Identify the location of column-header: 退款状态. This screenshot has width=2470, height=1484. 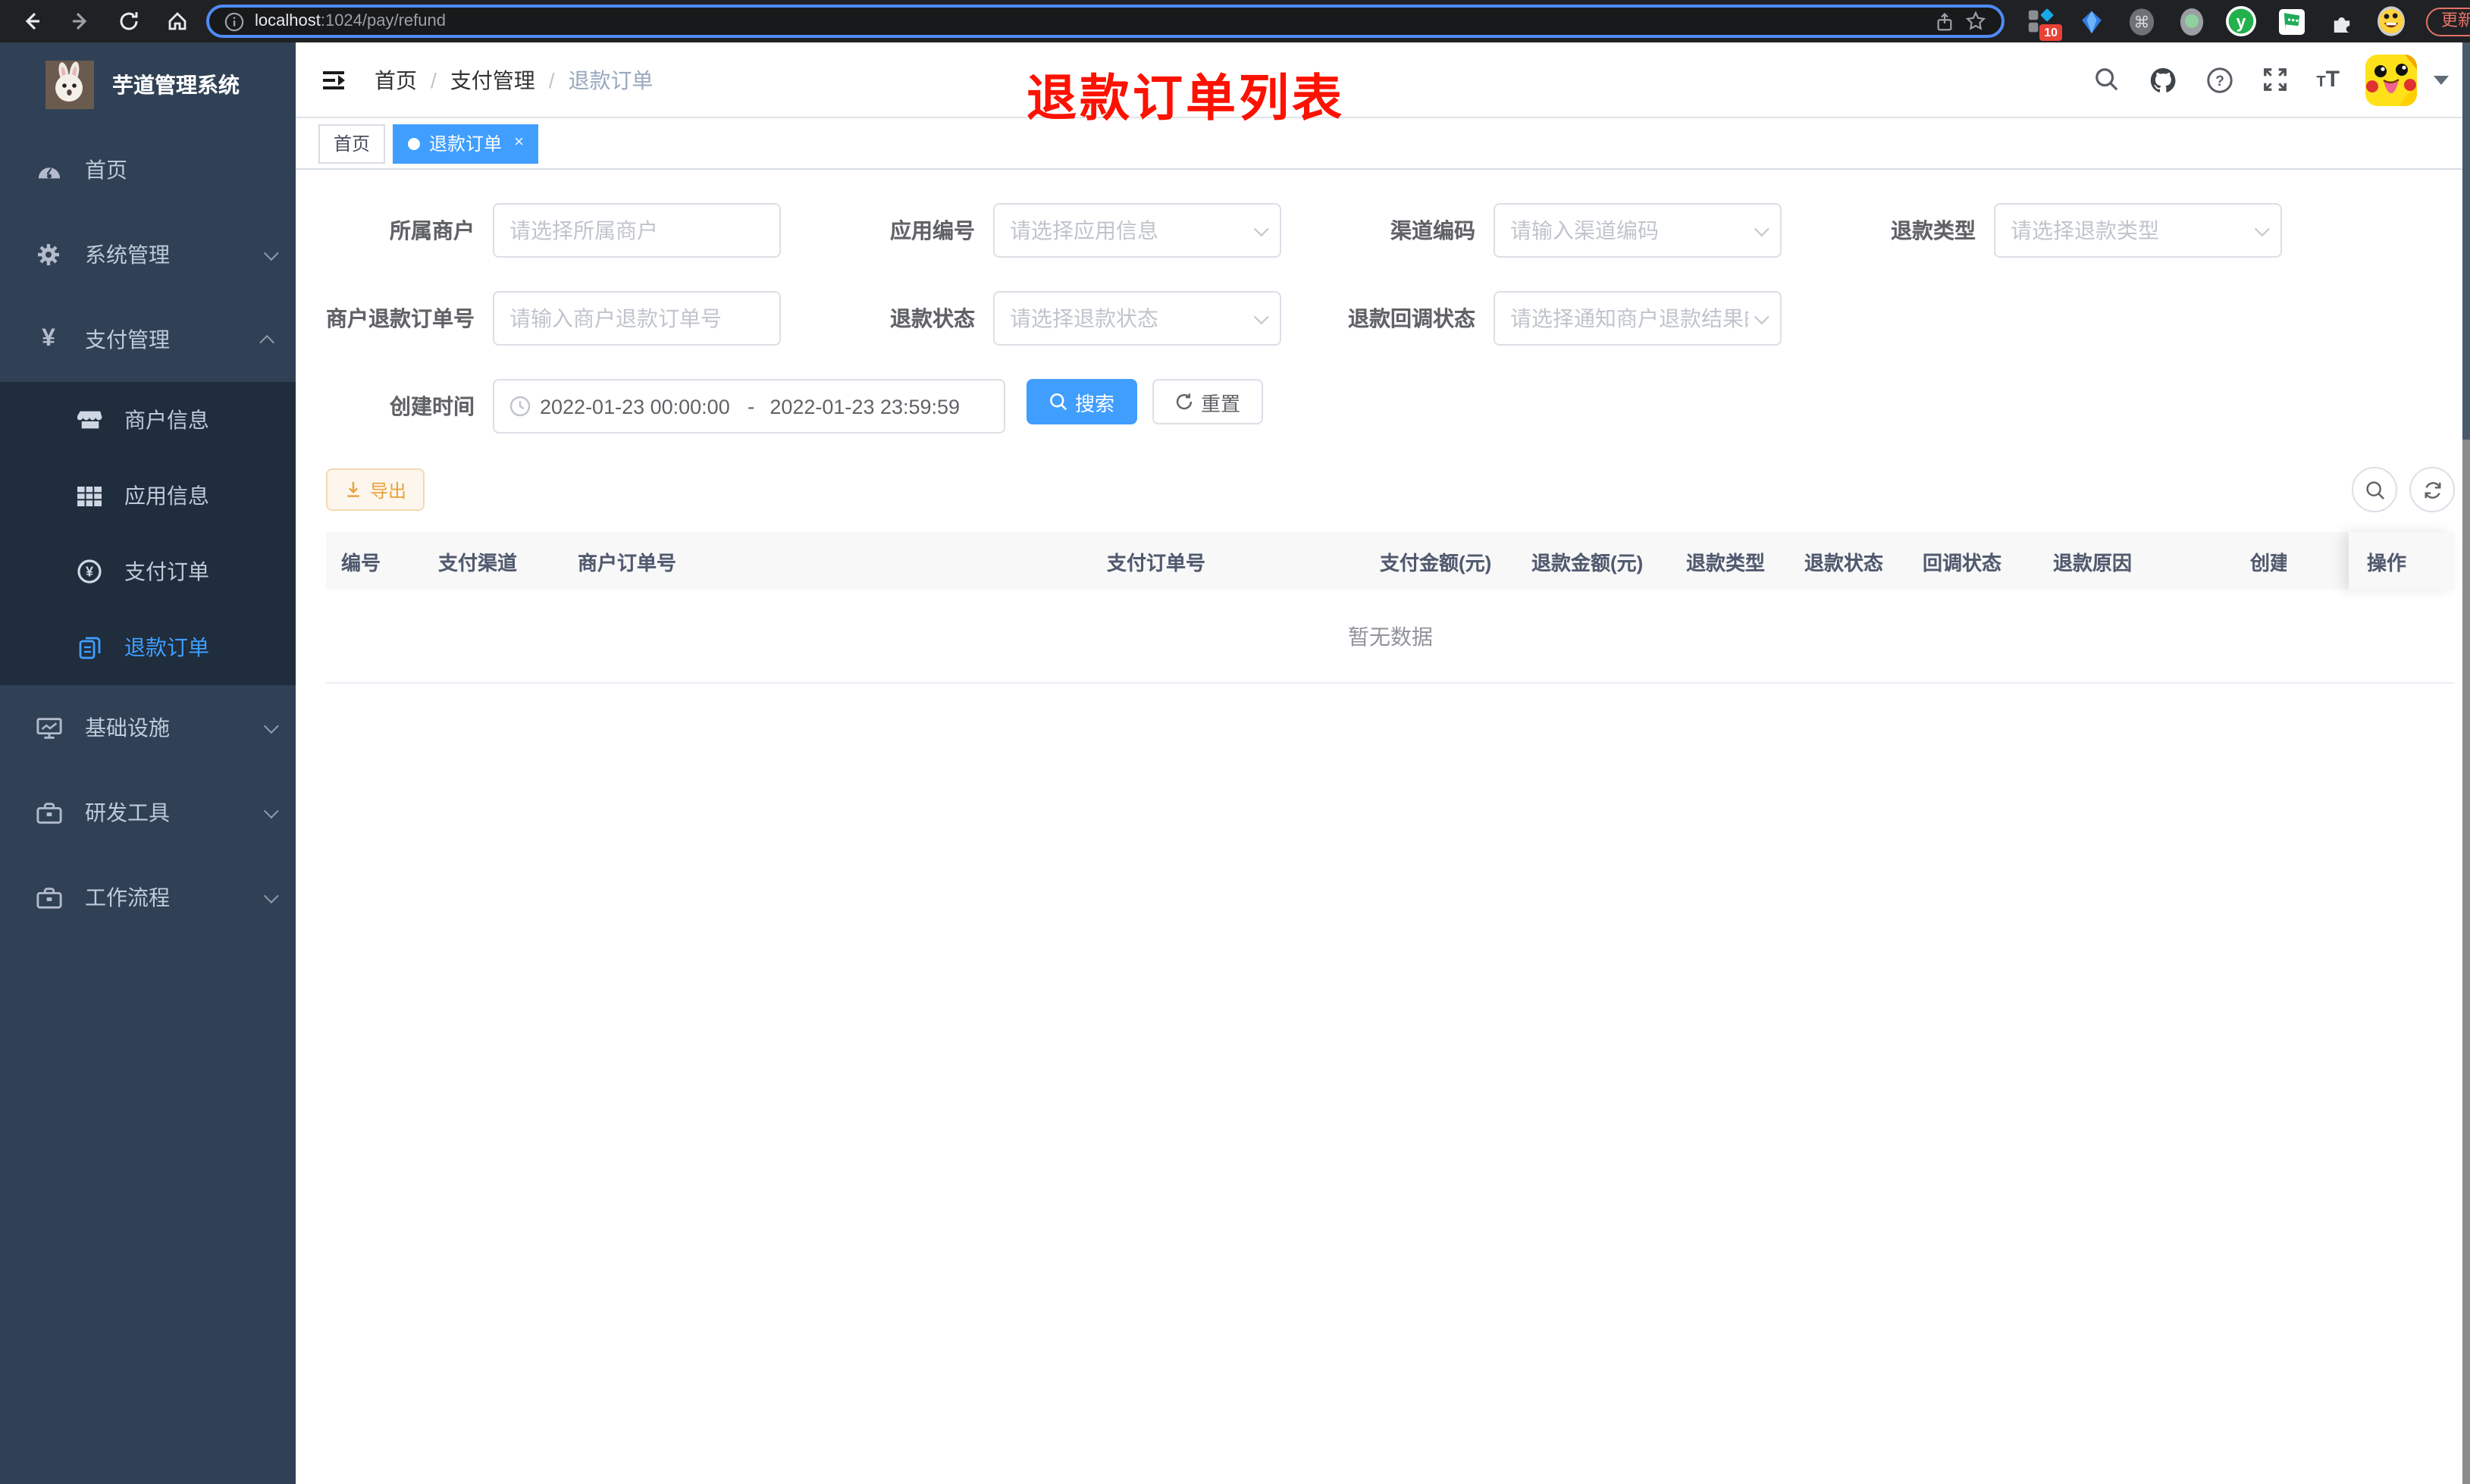
(1848, 561).